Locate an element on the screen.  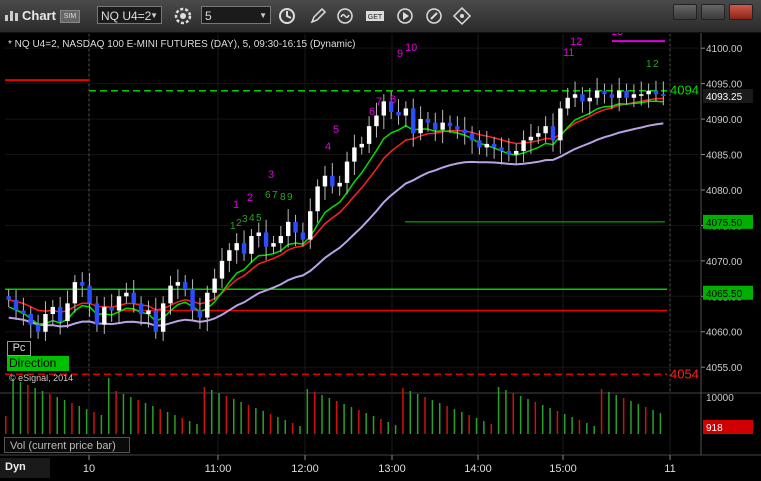
count-label: 4 is located at coordinates (328, 147).